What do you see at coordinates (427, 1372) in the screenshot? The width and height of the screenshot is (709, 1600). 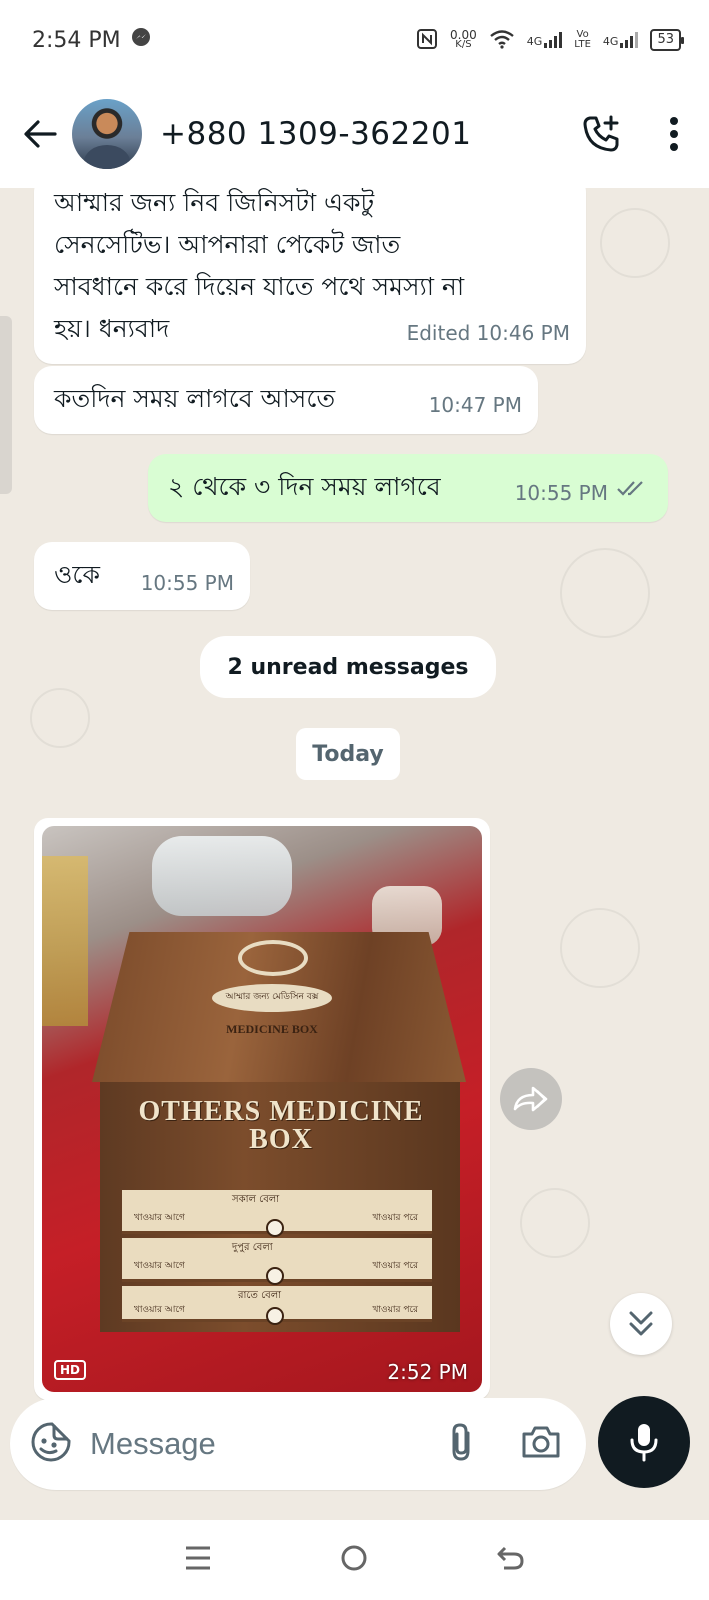 I see `photo-time: 2:52 PM` at bounding box center [427, 1372].